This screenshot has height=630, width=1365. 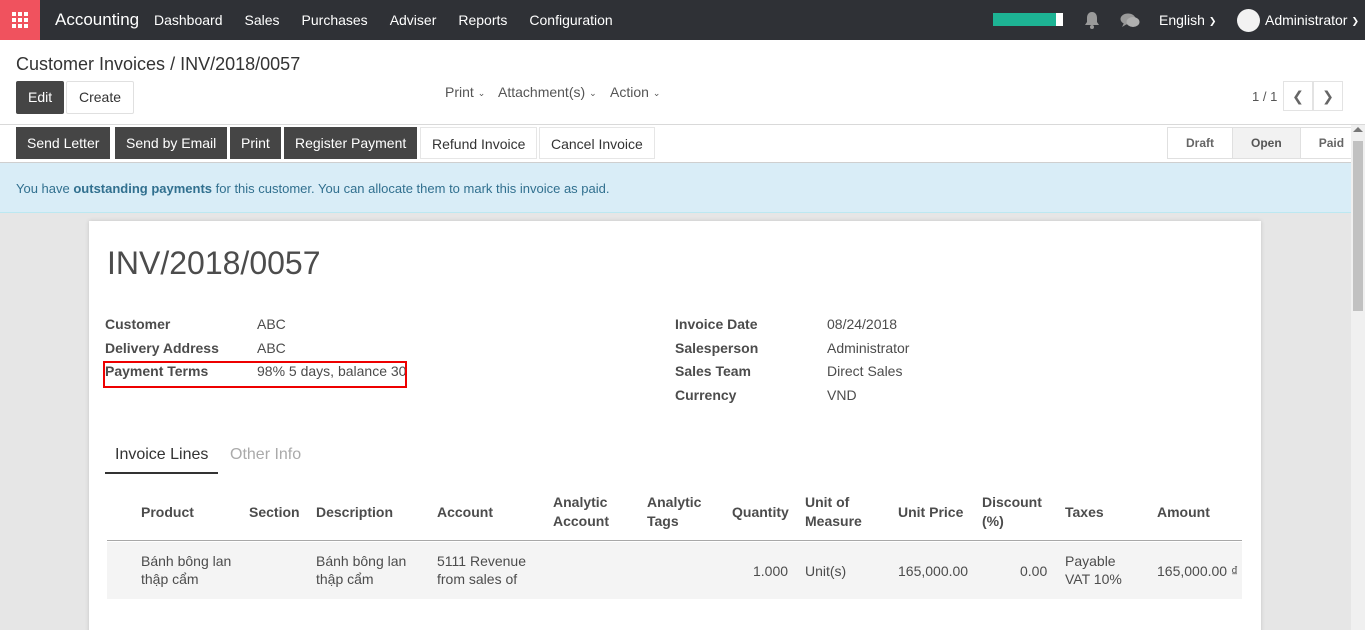 I want to click on invoice-date-value: 08/24/2018, so click(x=862, y=324).